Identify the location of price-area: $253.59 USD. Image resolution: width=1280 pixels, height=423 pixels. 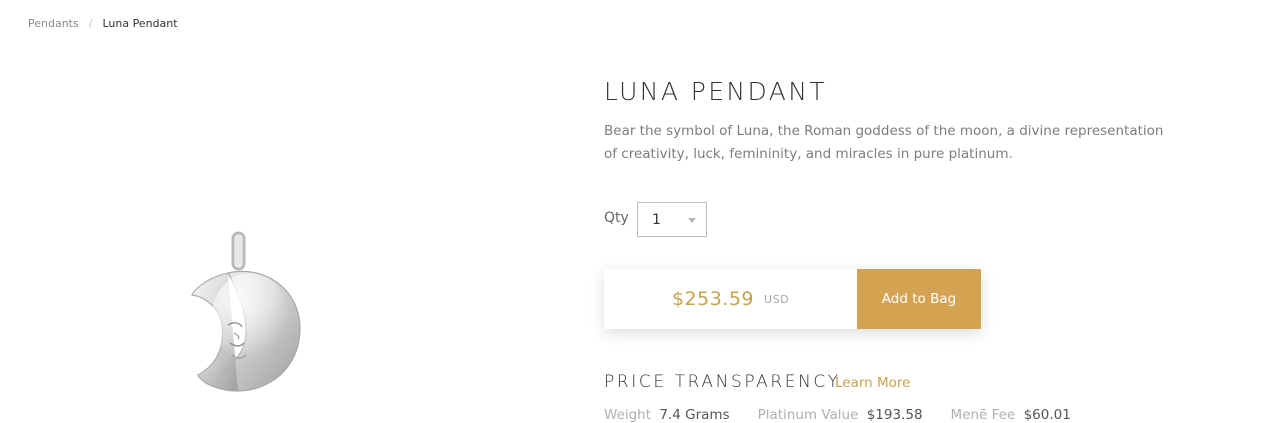
(730, 299).